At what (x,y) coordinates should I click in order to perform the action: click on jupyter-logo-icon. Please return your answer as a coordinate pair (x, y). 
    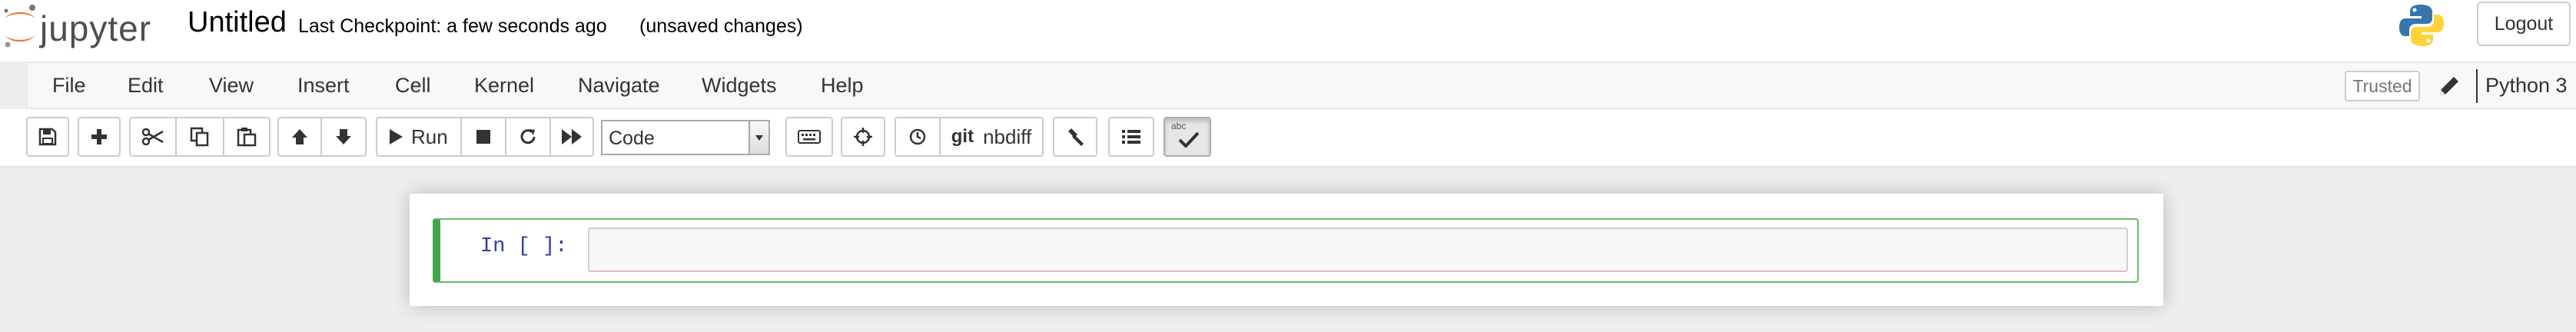
    Looking at the image, I should click on (19, 26).